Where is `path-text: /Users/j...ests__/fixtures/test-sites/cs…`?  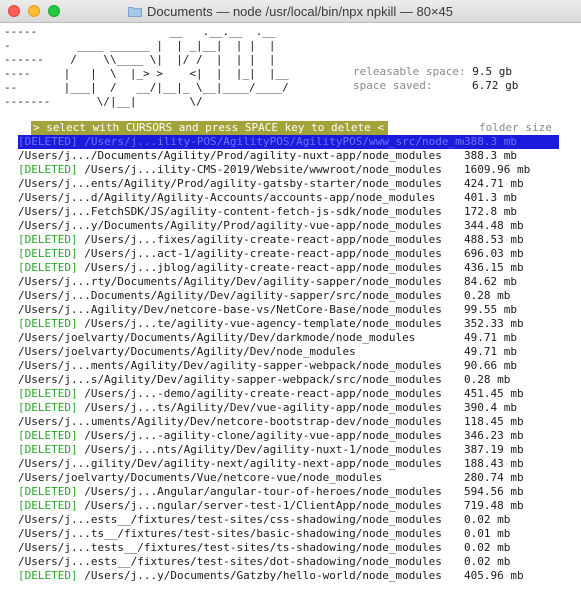
path-text: /Users/j...ests__/fixtures/test-sites/cs… is located at coordinates (230, 519).